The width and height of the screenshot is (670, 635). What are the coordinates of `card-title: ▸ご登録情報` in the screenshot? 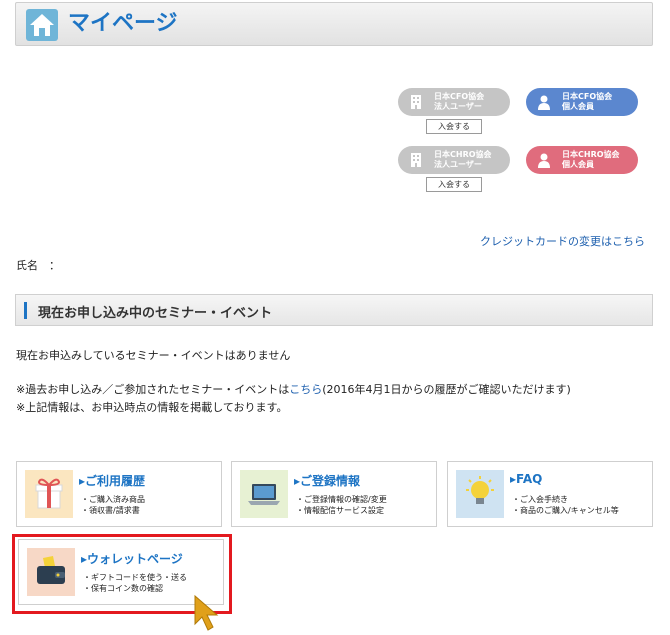 It's located at (327, 481).